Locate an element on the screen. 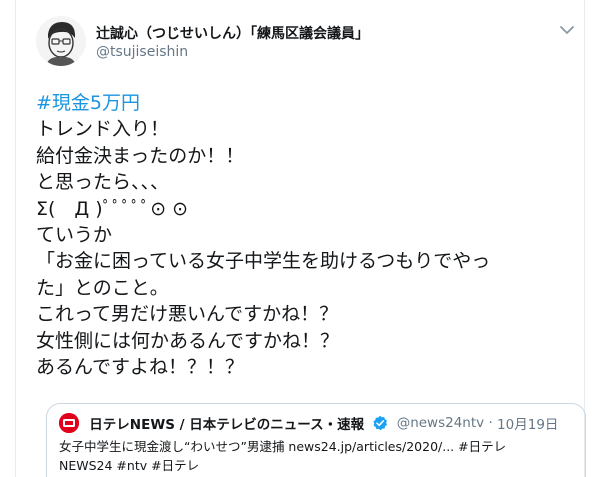  verified-badge-icon is located at coordinates (380, 423).